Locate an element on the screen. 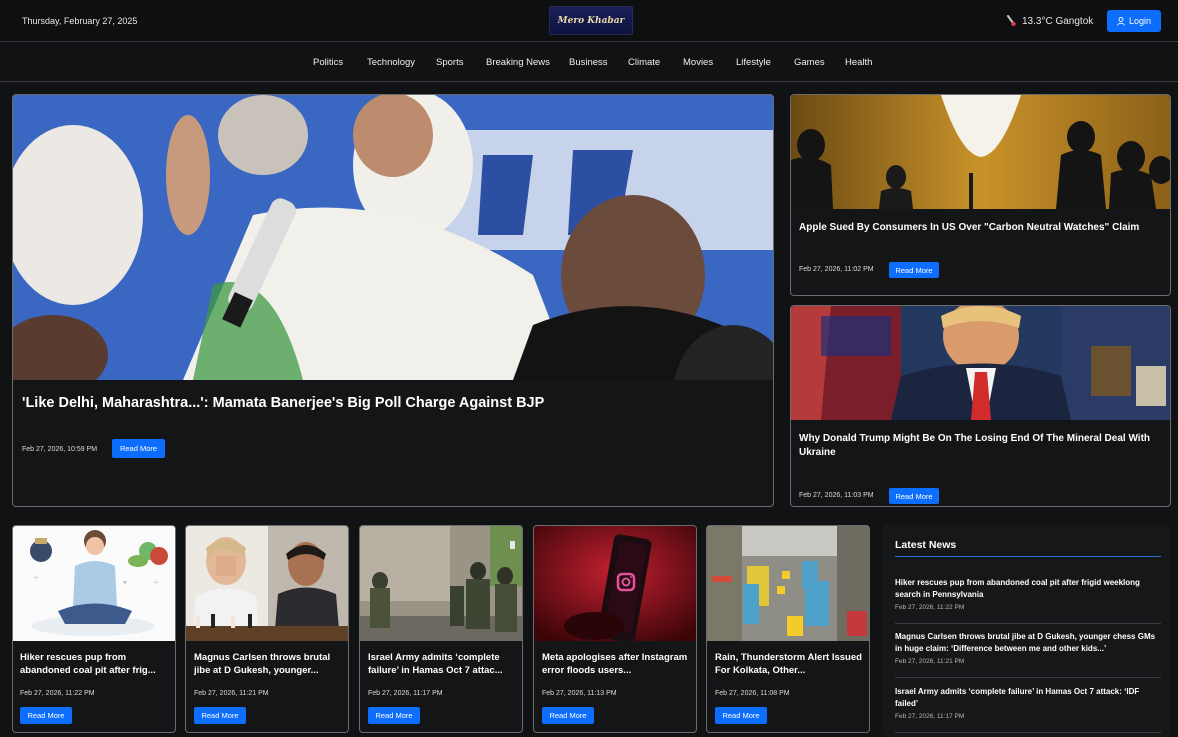  nav-movies: Movies is located at coordinates (698, 62).